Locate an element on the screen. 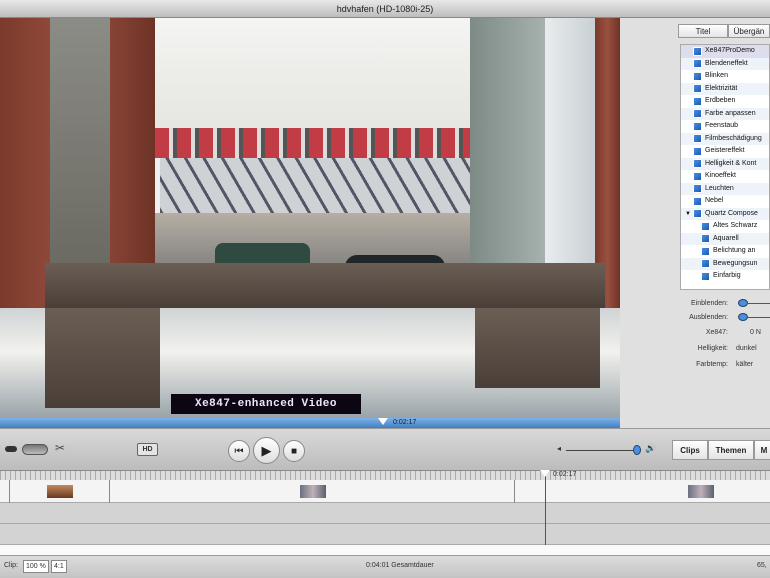  play-button: ▶ is located at coordinates (266, 450).